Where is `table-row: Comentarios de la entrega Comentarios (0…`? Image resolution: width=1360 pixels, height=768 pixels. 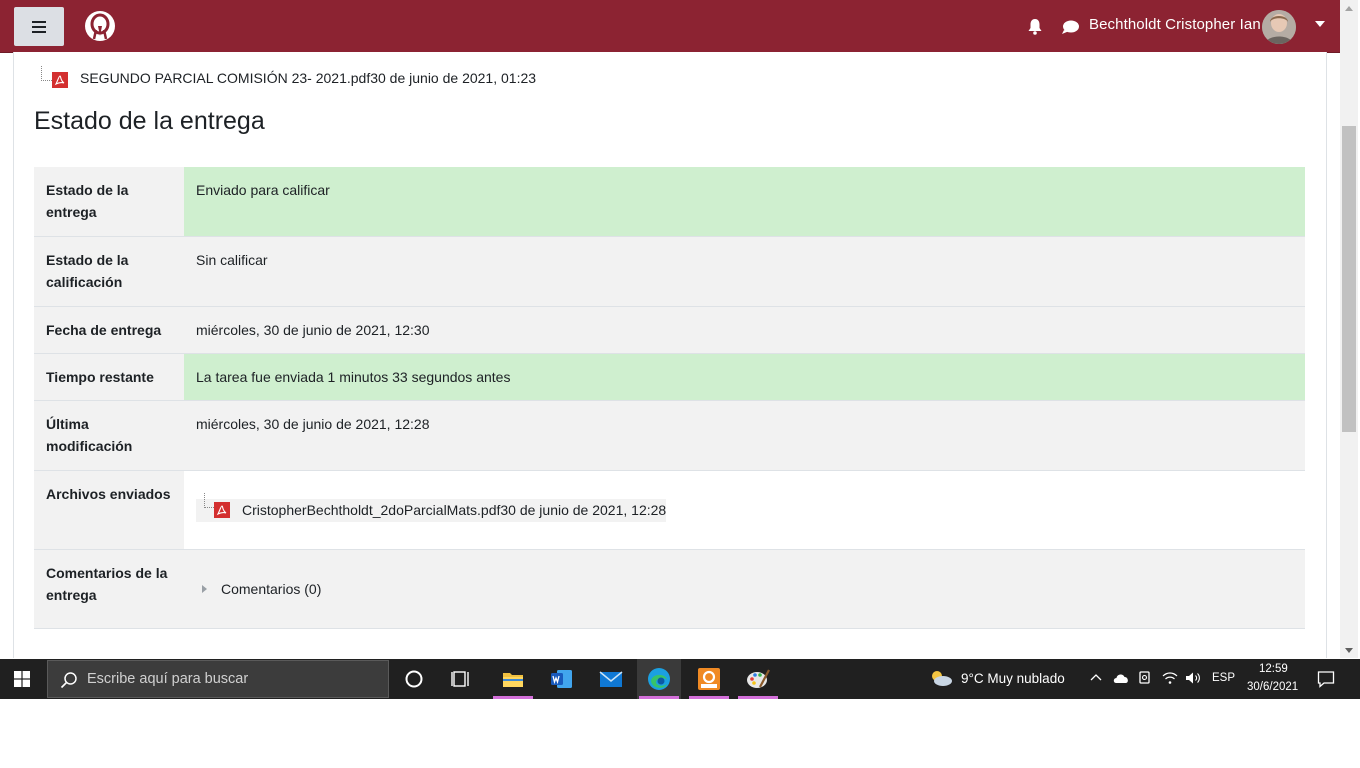
table-row: Comentarios de la entrega Comentarios (0… is located at coordinates (669, 589).